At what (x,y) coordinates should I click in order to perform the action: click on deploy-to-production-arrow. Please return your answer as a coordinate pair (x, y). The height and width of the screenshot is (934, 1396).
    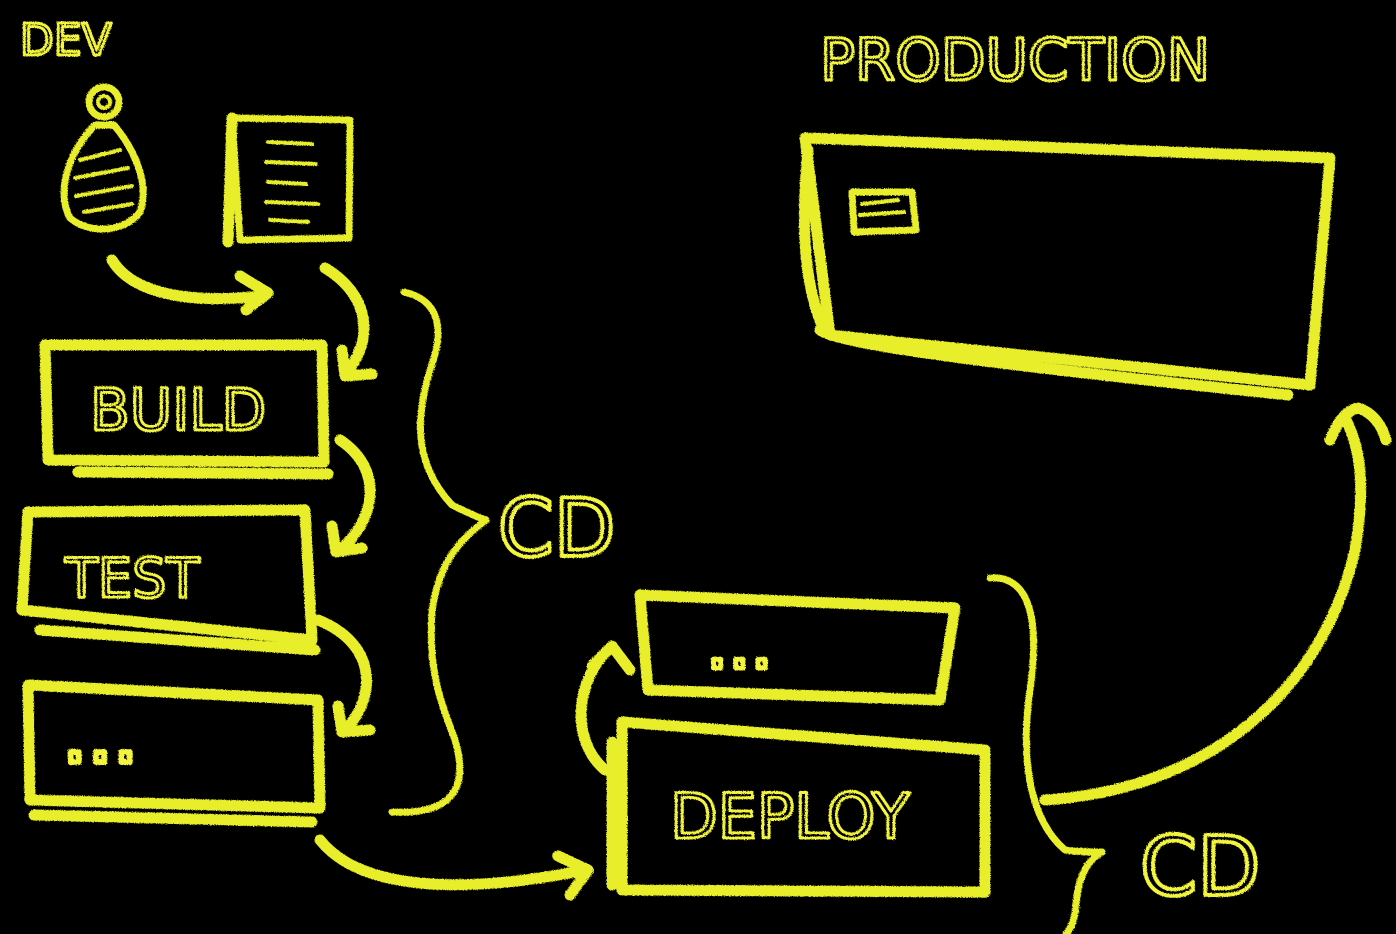
    Looking at the image, I should click on (1215, 604).